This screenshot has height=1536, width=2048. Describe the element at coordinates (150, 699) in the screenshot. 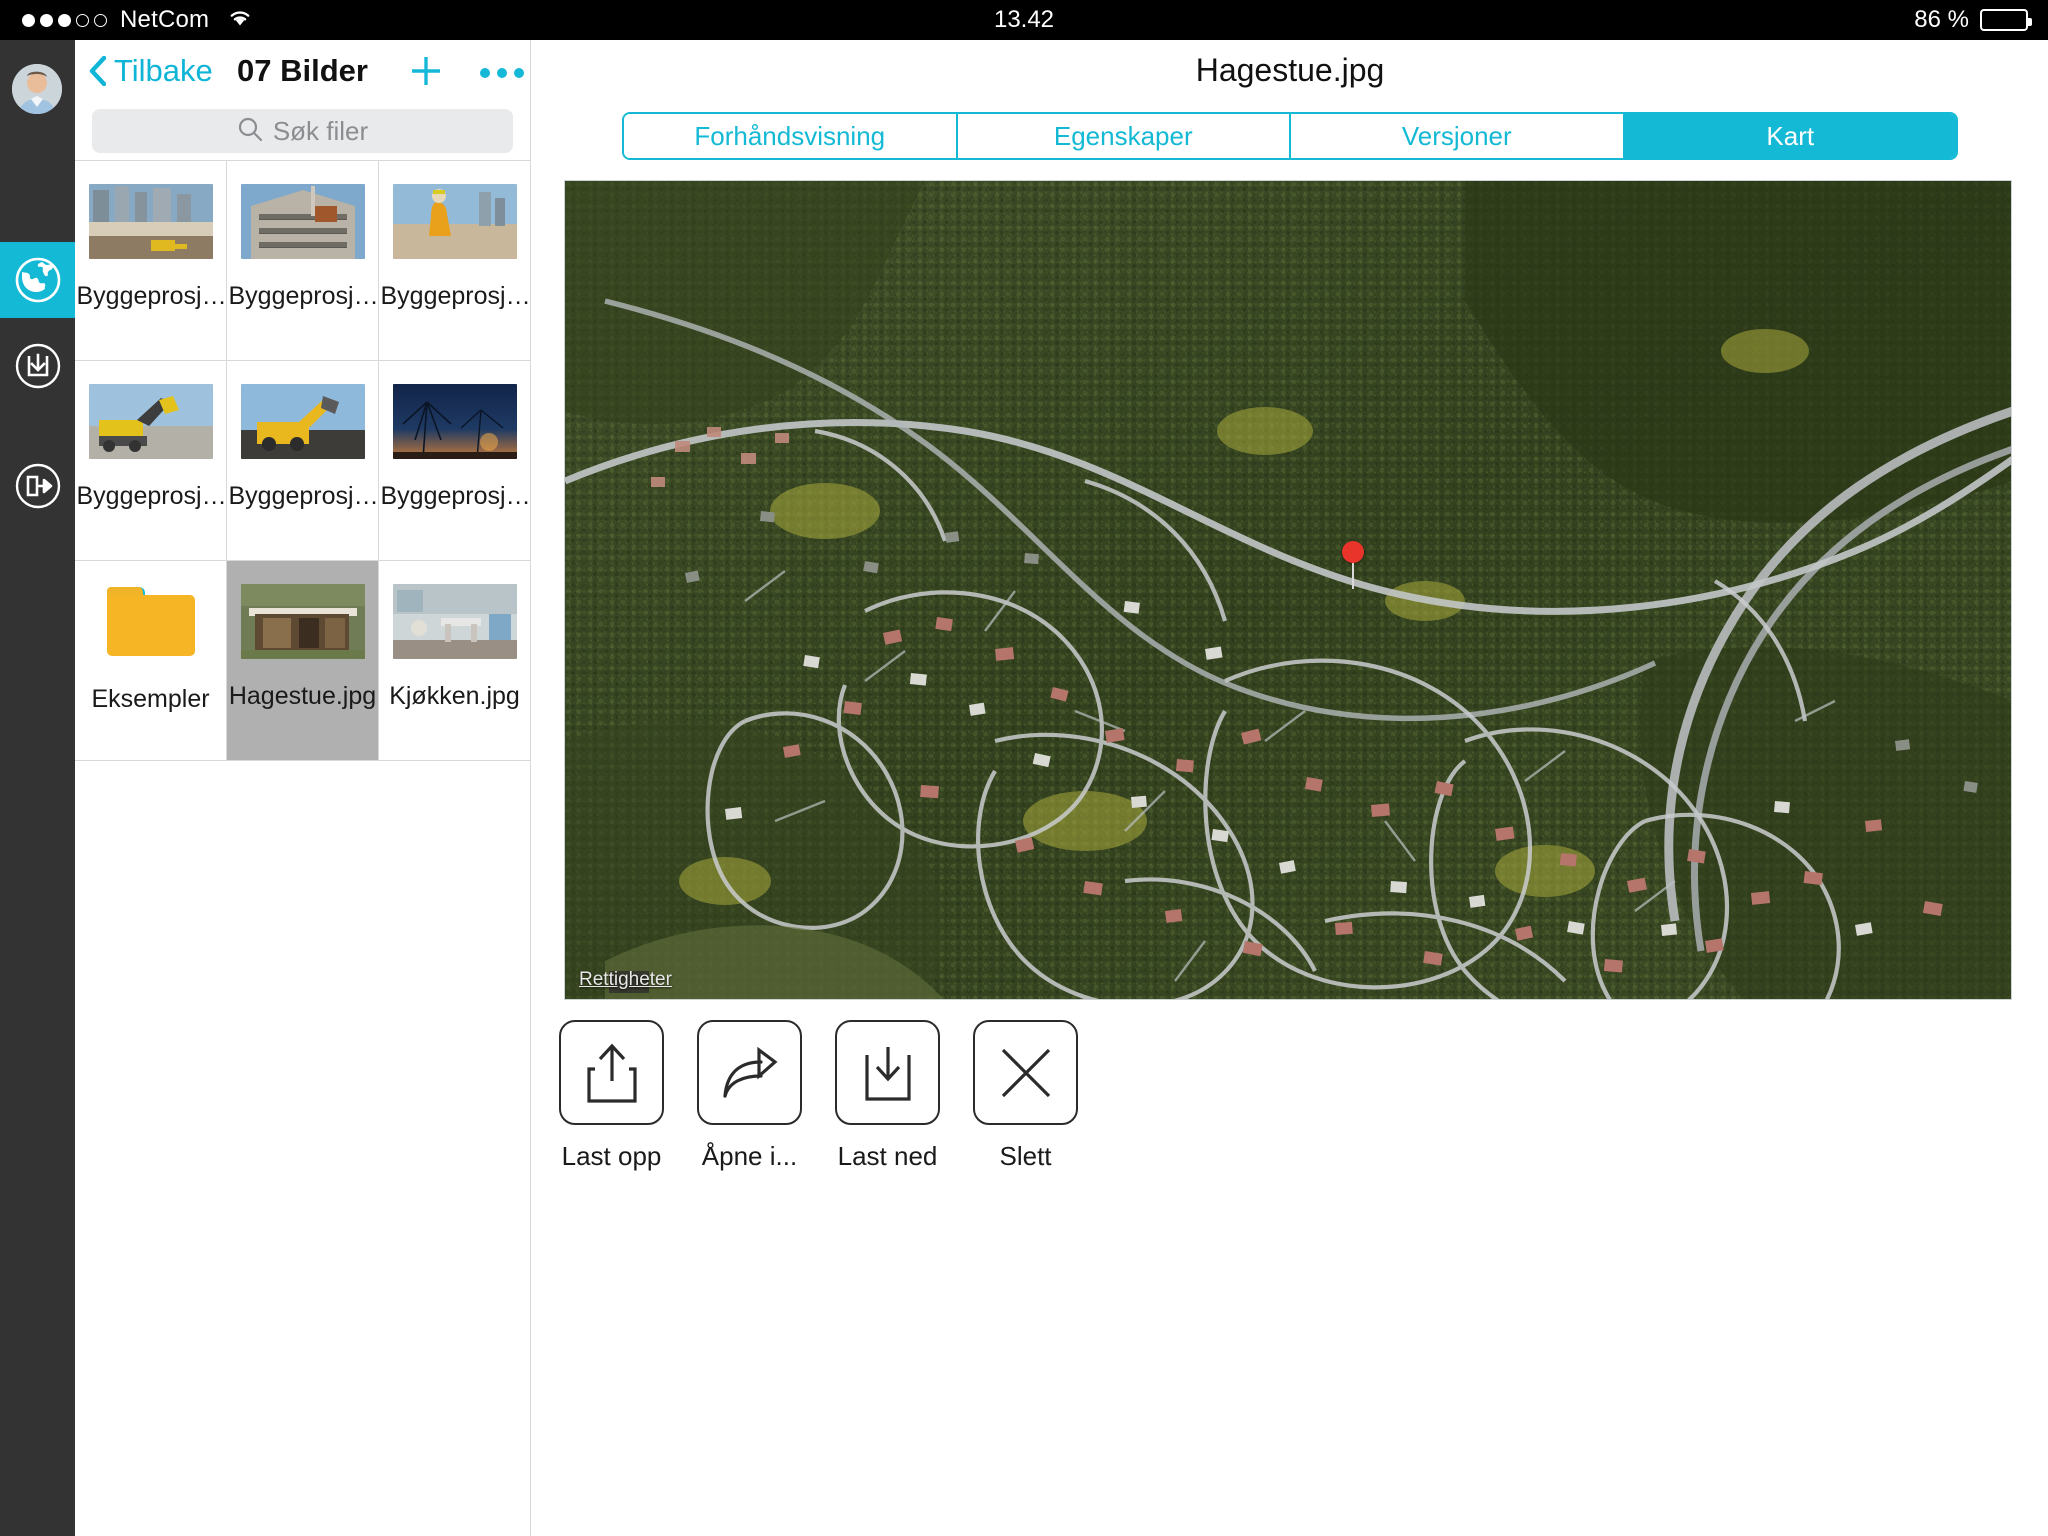

I see `file-label: Eksempler` at that location.